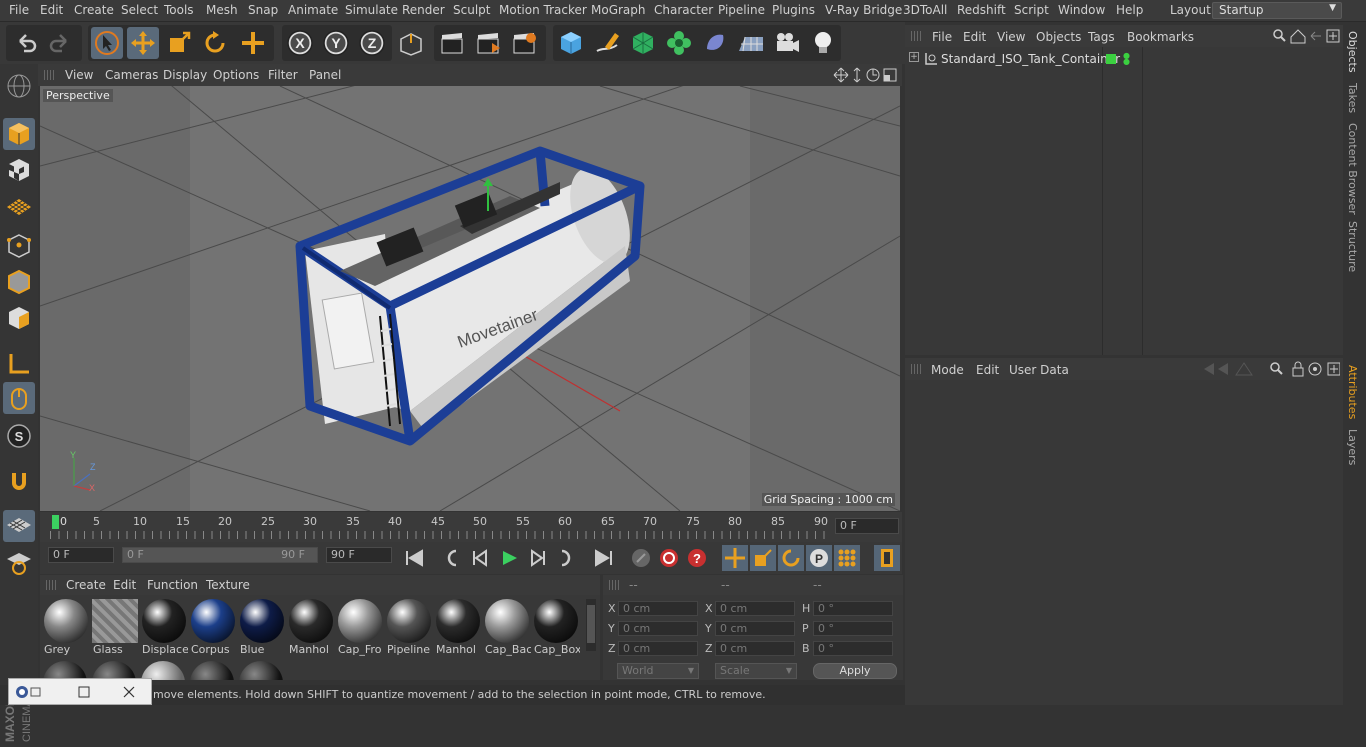 Image resolution: width=1366 pixels, height=747 pixels. Describe the element at coordinates (603, 558) in the screenshot. I see `goto-end-button` at that location.